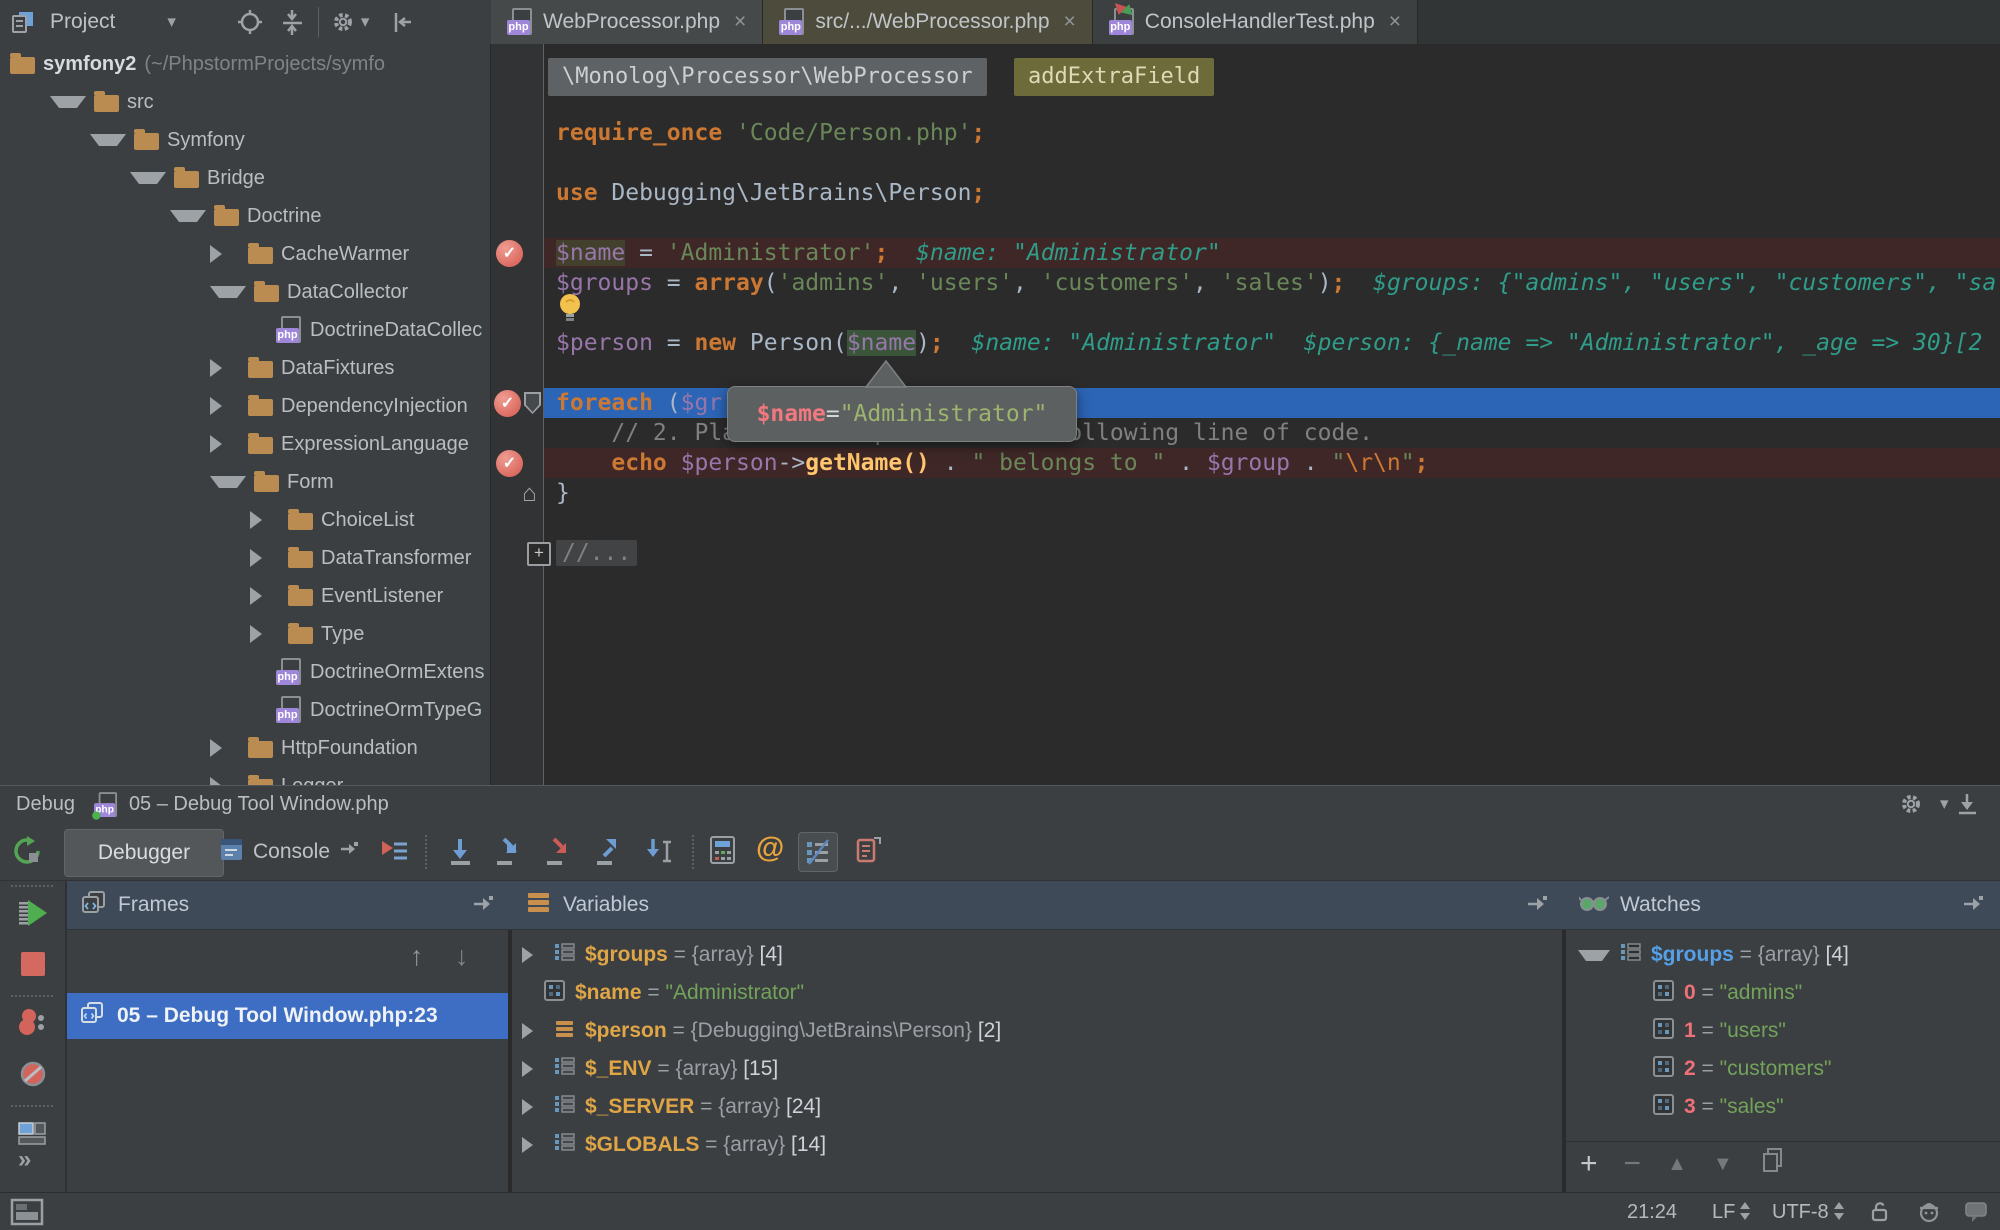  Describe the element at coordinates (1783, 1031) in the screenshot. I see `watch-item-1: 1 = "users"` at that location.